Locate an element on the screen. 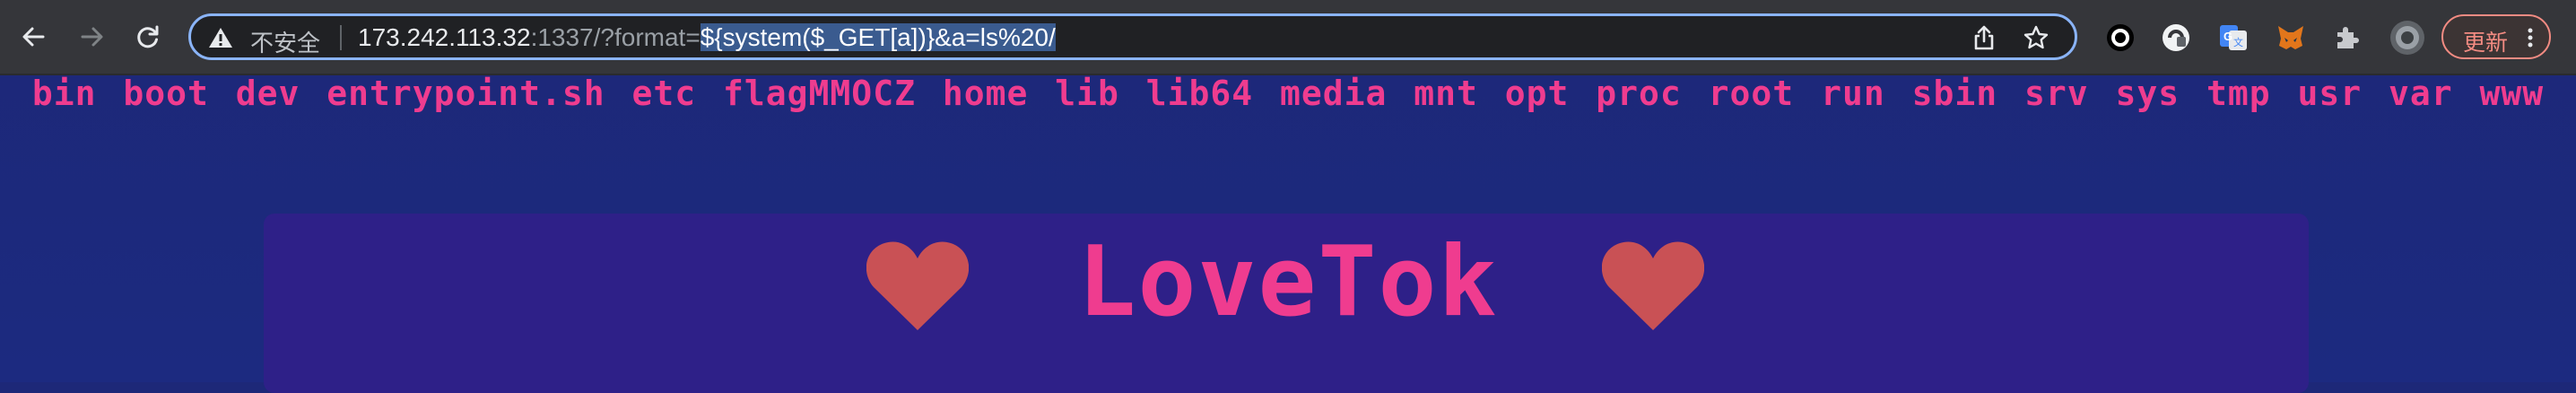 Image resolution: width=2576 pixels, height=393 pixels. more-vert-icon is located at coordinates (2530, 37).